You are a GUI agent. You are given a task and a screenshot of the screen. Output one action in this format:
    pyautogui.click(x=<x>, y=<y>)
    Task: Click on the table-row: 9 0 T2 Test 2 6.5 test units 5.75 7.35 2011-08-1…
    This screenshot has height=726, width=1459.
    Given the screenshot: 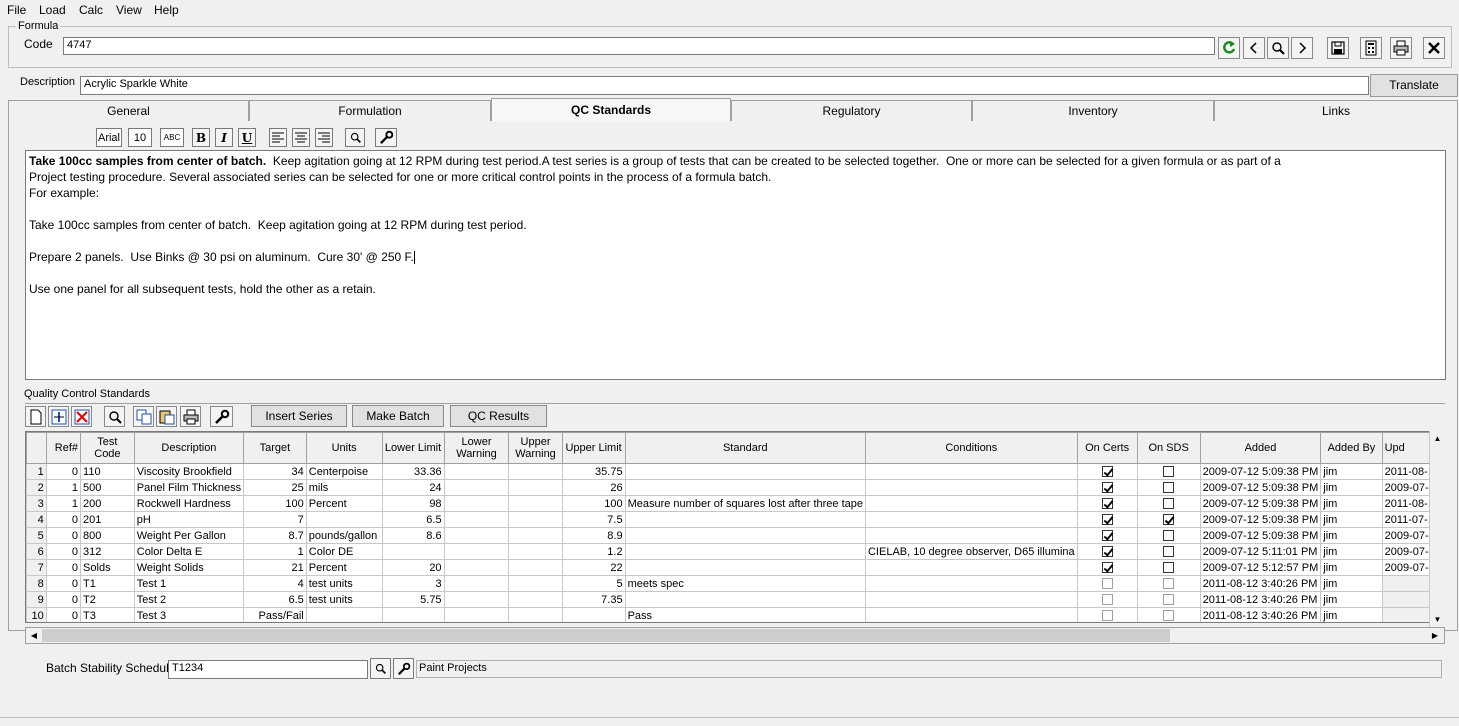 What is the action you would take?
    pyautogui.click(x=735, y=599)
    